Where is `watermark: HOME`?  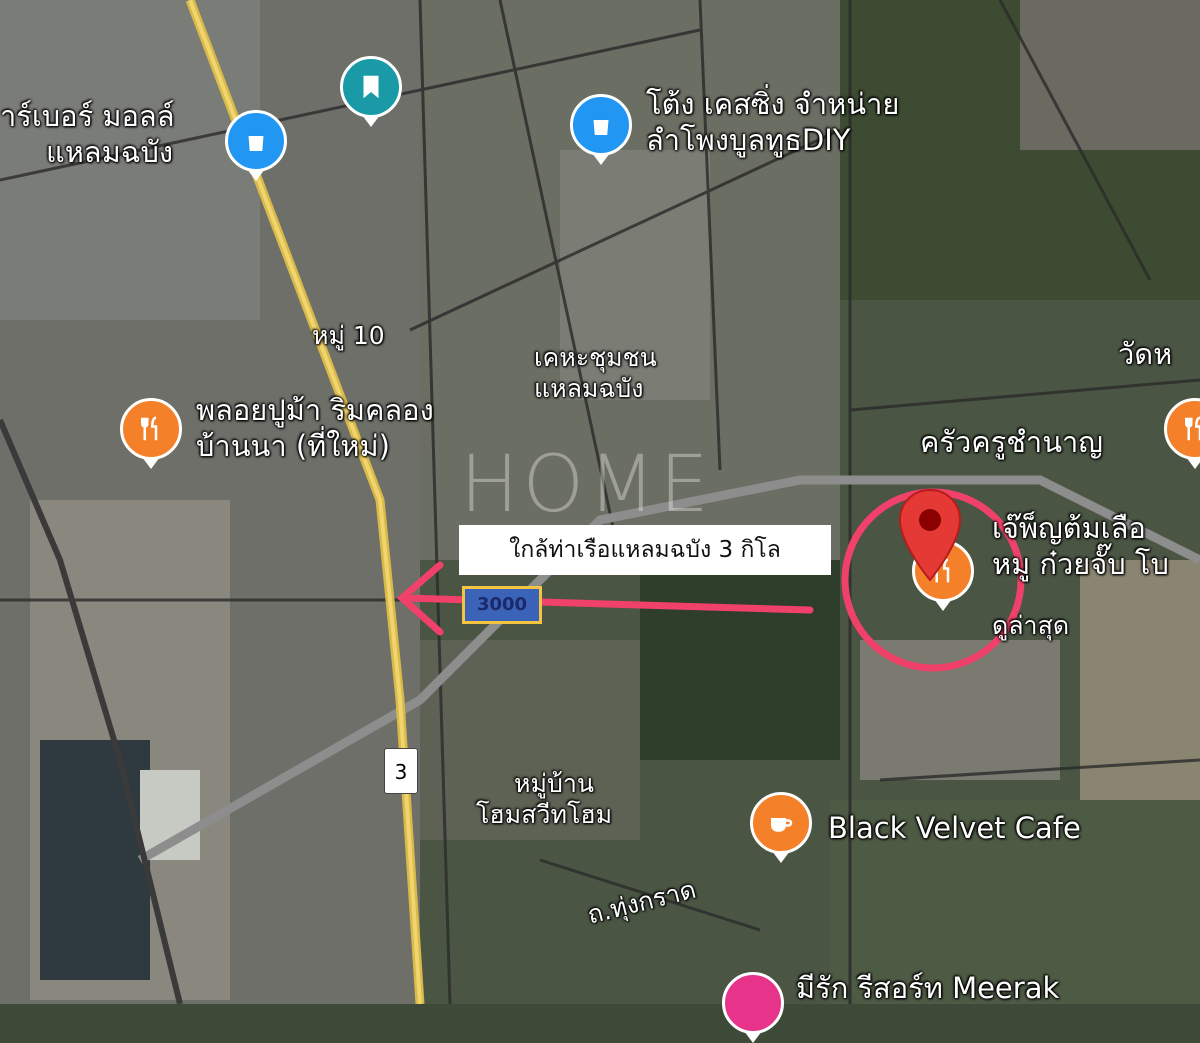
watermark: HOME is located at coordinates (586, 485).